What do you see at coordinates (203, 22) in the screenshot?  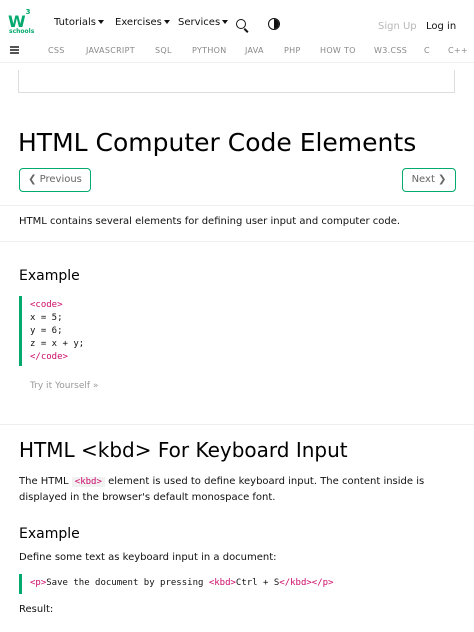 I see `nav-services: Services` at bounding box center [203, 22].